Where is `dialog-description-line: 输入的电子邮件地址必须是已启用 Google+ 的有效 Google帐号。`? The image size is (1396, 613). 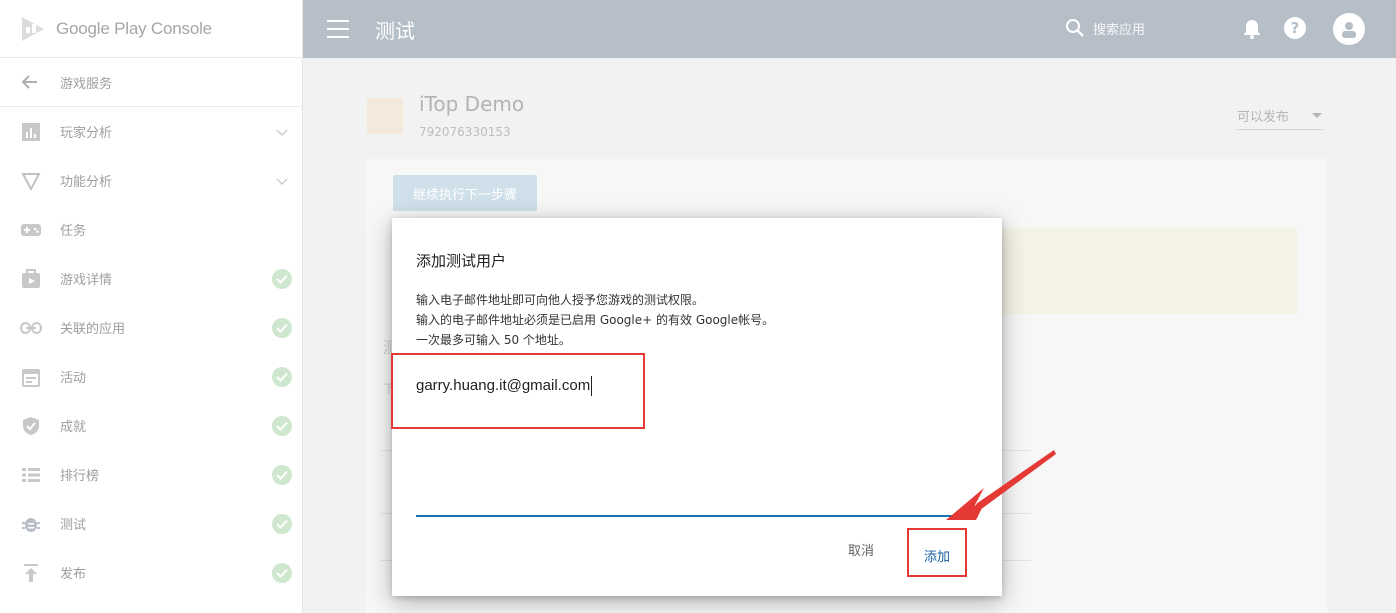 dialog-description-line: 输入的电子邮件地址必须是已启用 Google+ 的有效 Google帐号。 is located at coordinates (595, 320).